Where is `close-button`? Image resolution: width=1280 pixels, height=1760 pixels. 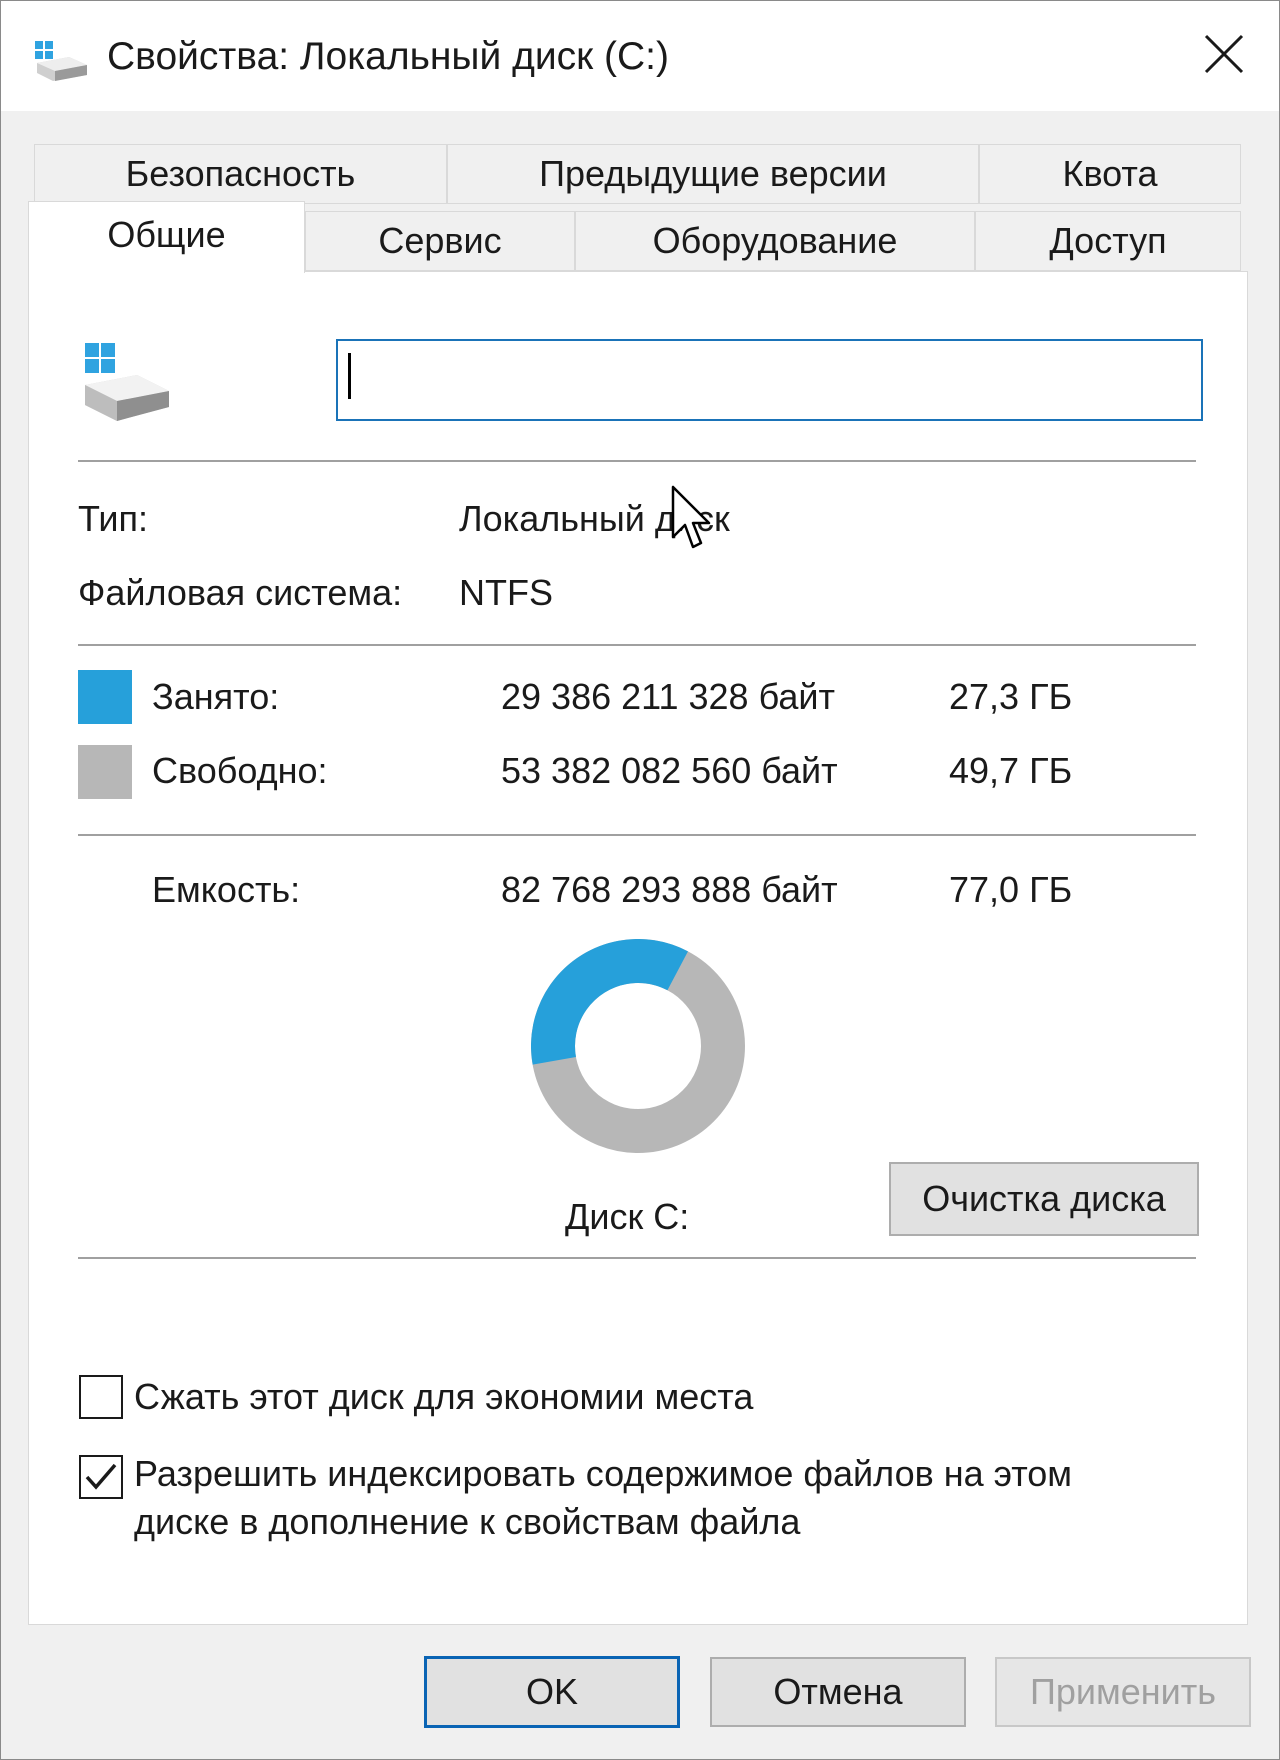
close-button is located at coordinates (1224, 54).